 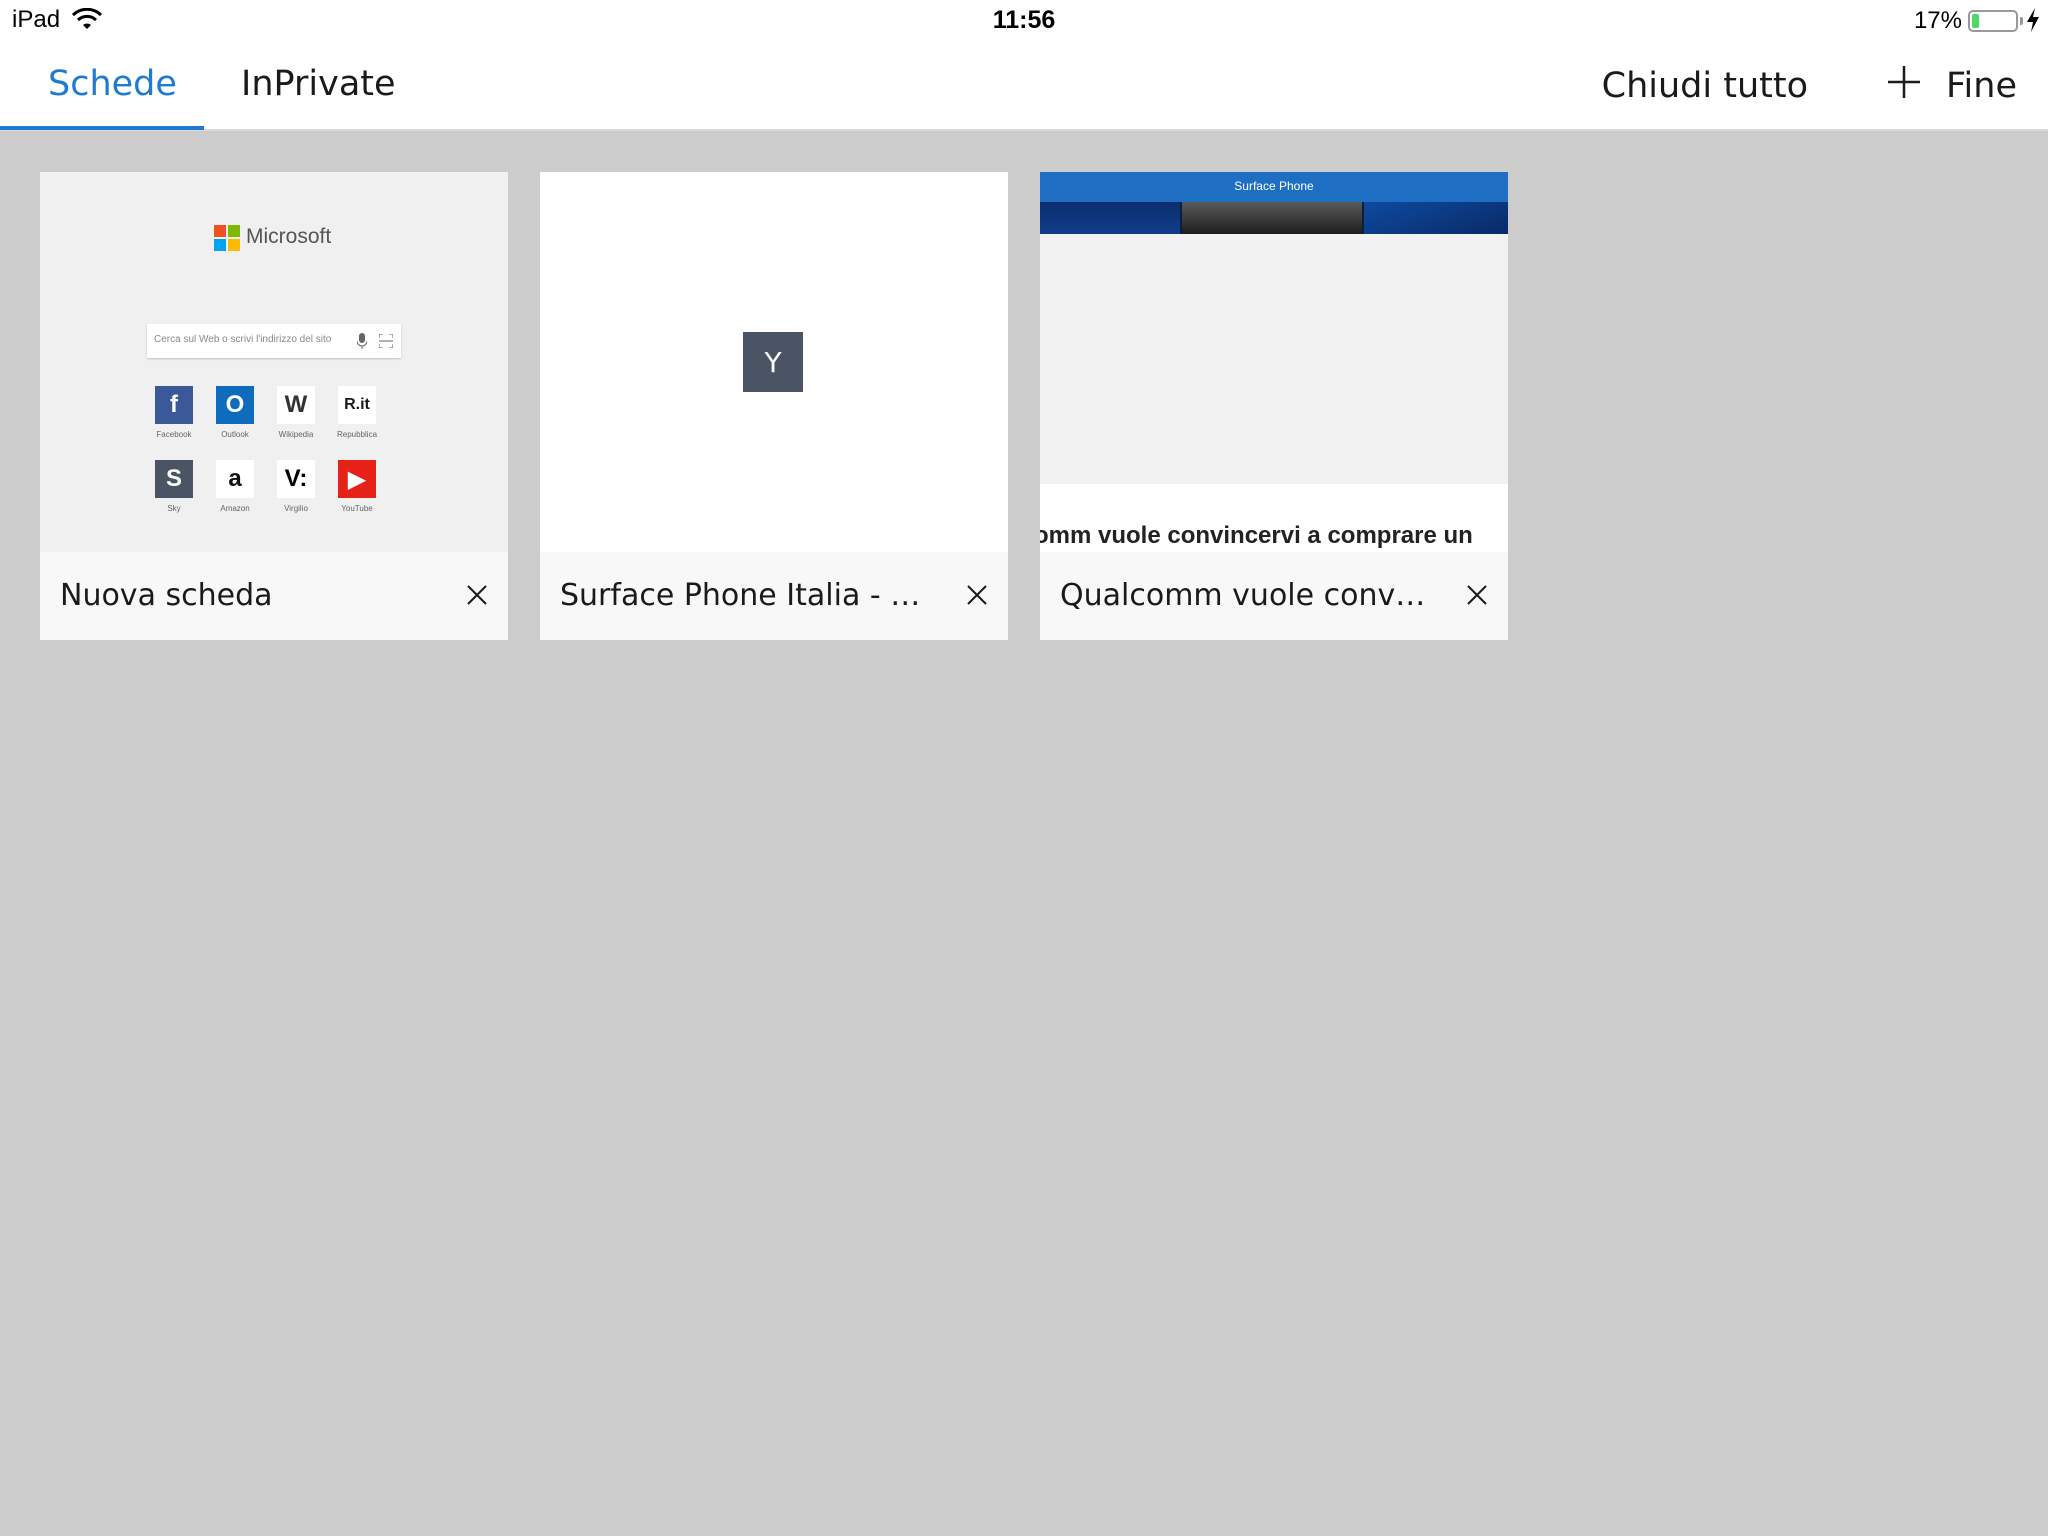 I want to click on speed-dial-wikipedia: W Wikipedia, so click(x=296, y=412).